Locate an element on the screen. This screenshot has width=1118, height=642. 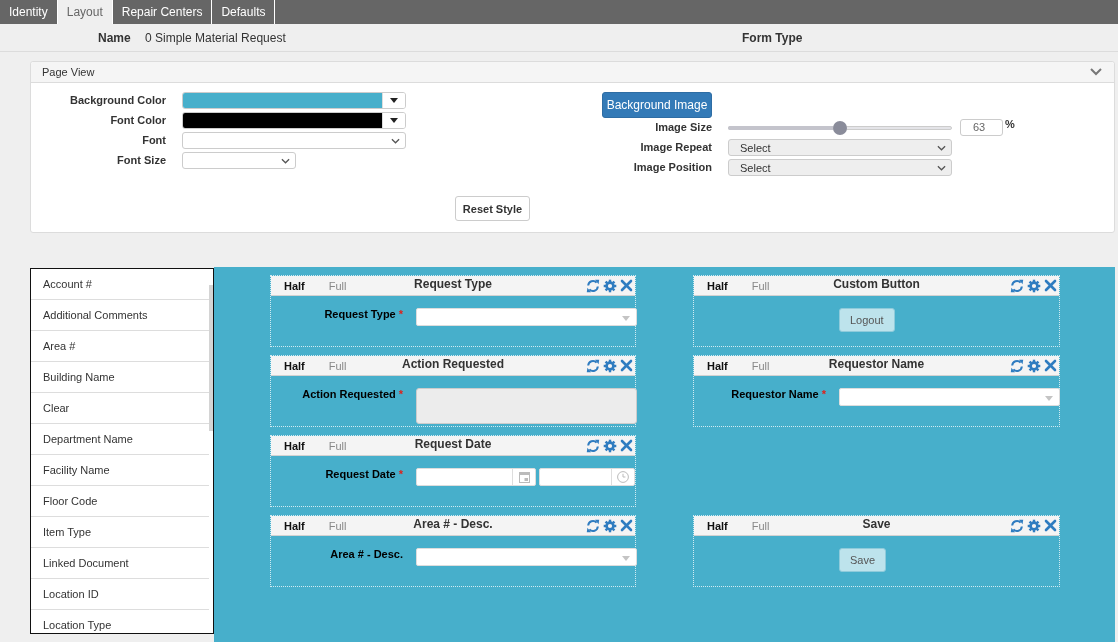
background-image-button: Background Image is located at coordinates (657, 105).